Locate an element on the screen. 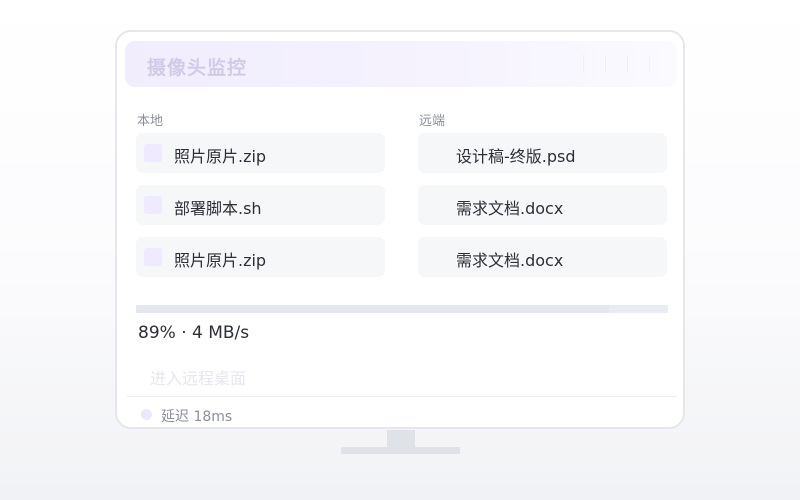 This screenshot has height=500, width=800. local-column-label: 本地 is located at coordinates (150, 121).